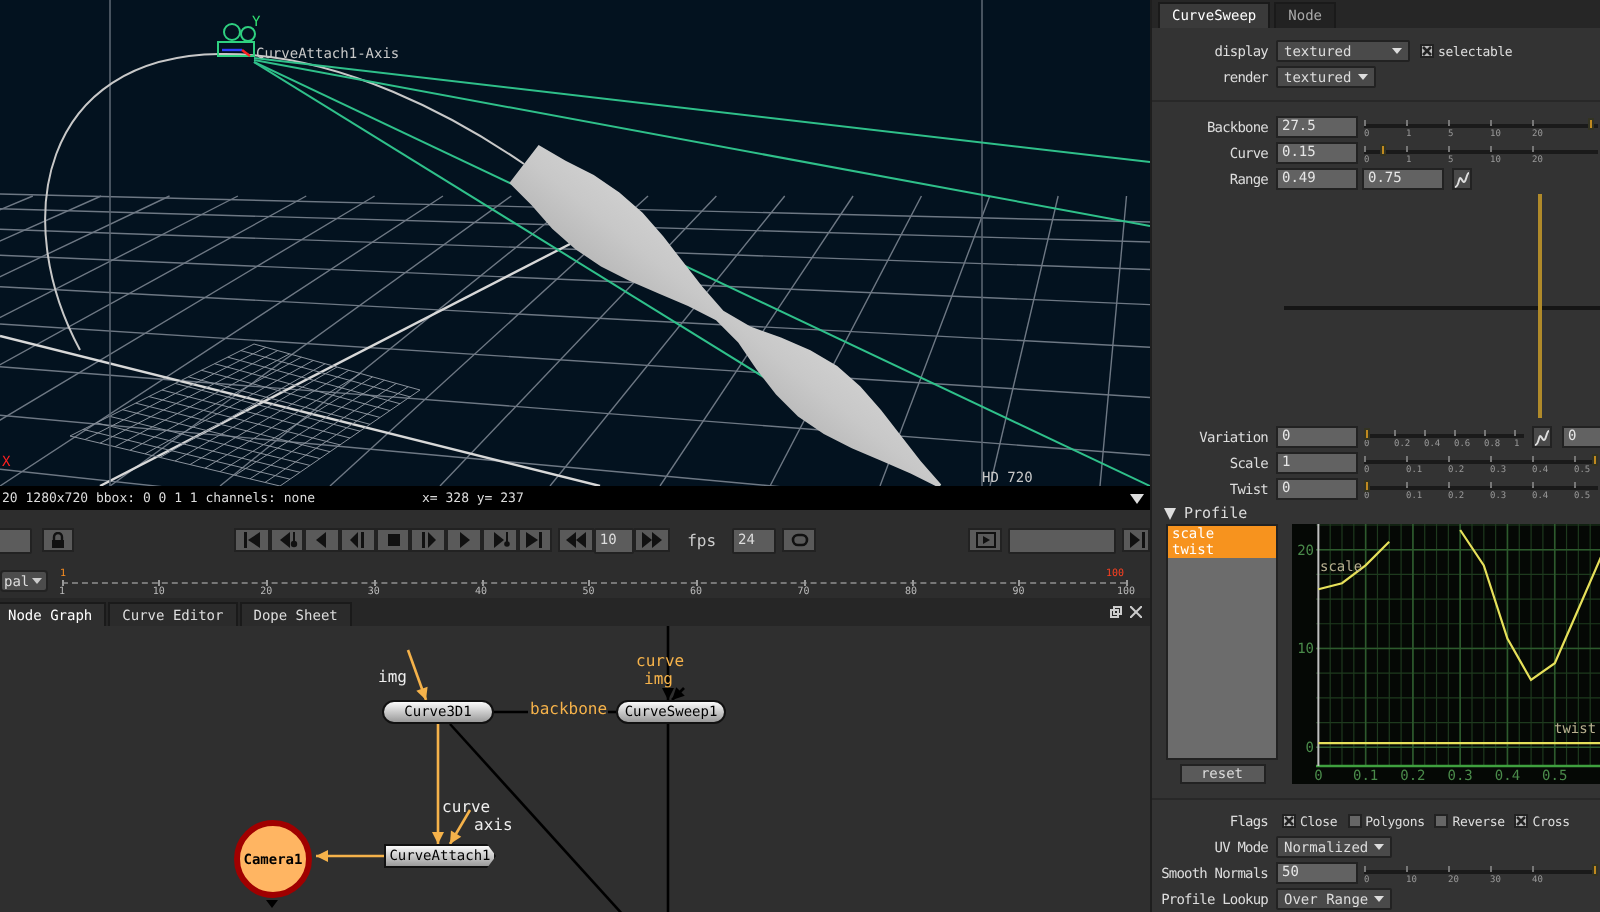 This screenshot has height=912, width=1600. I want to click on rewind-button, so click(576, 539).